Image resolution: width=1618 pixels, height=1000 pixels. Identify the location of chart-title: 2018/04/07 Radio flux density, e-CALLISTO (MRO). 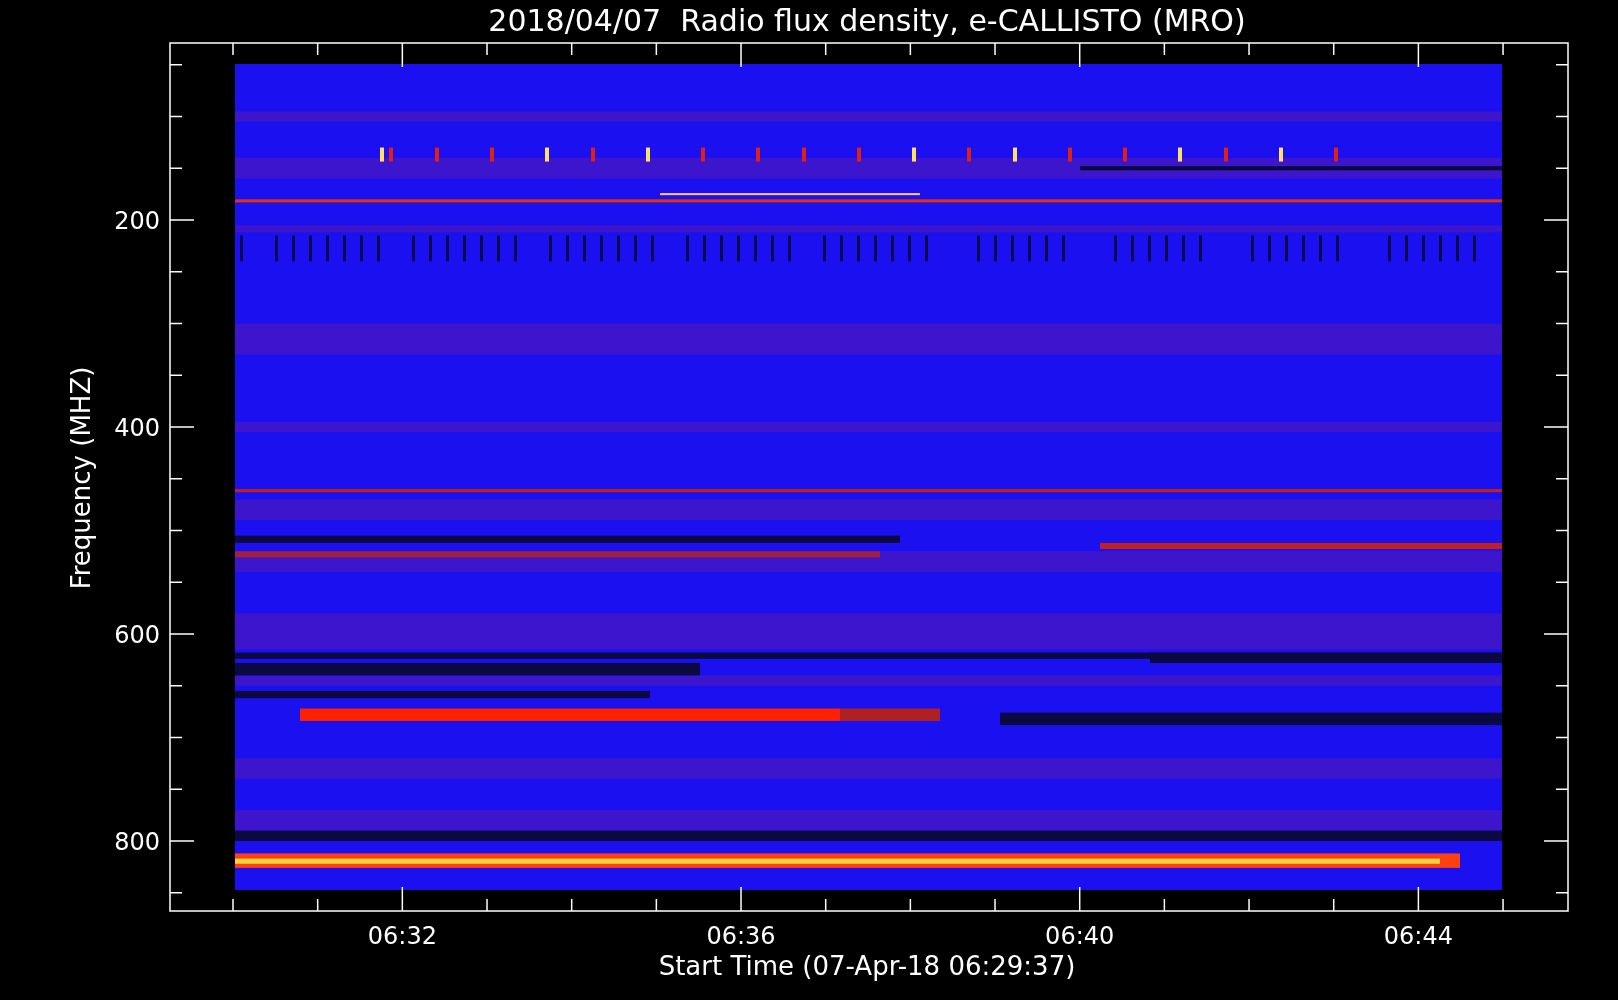
(867, 20).